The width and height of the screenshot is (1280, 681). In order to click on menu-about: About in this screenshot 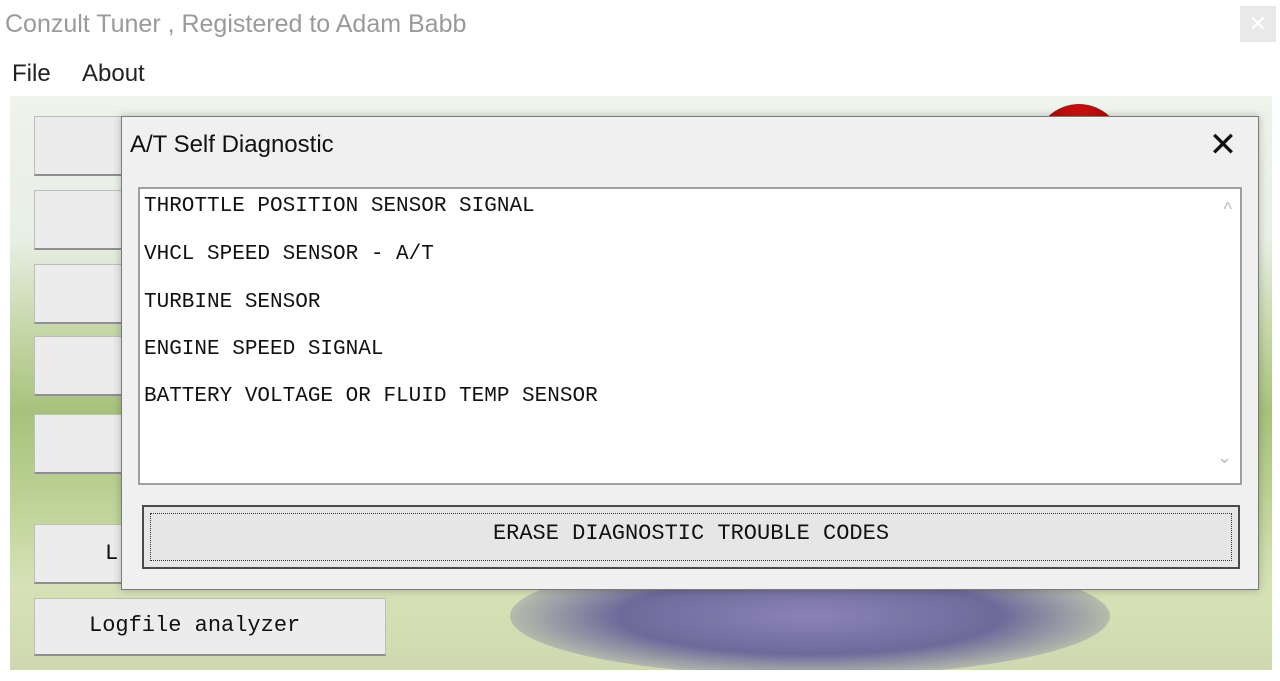, I will do `click(113, 74)`.